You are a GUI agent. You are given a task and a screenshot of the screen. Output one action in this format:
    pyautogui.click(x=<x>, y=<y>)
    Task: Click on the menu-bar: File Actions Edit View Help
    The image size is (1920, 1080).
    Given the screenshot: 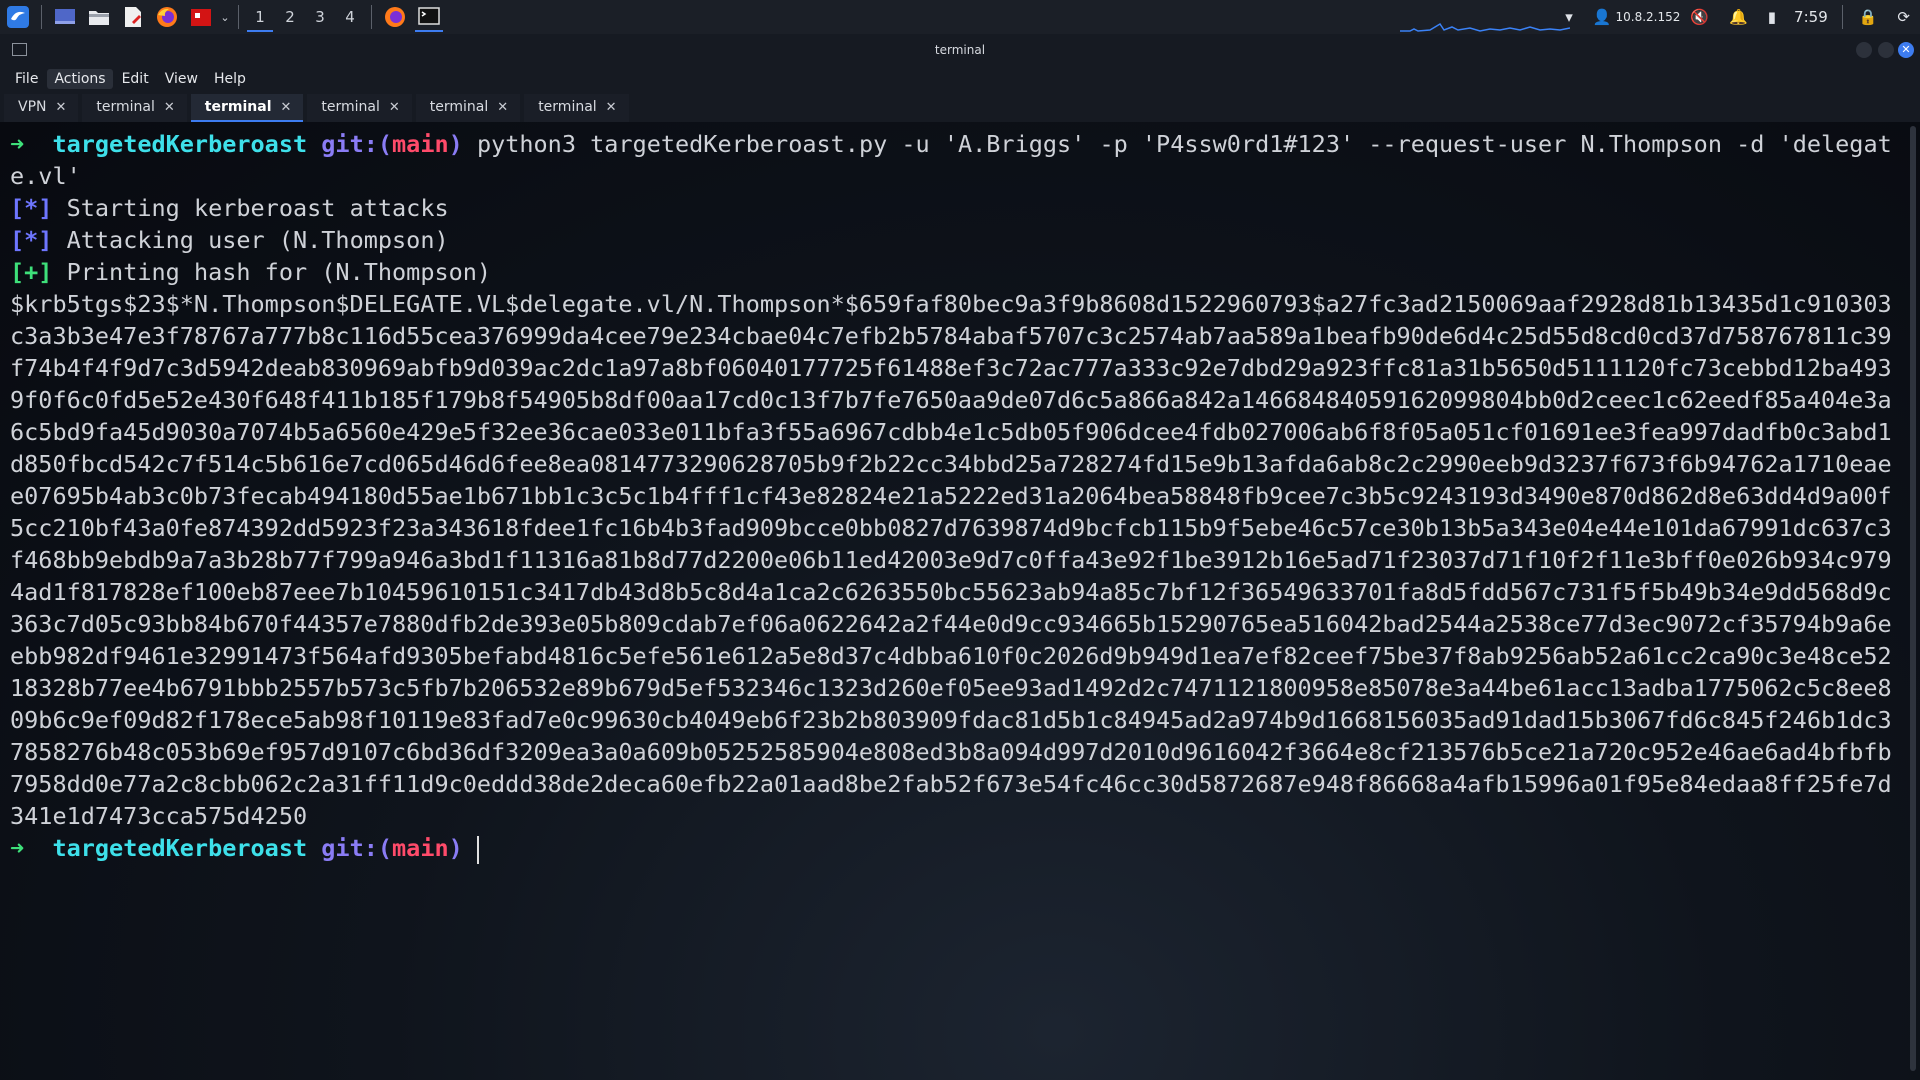 What is the action you would take?
    pyautogui.click(x=960, y=79)
    